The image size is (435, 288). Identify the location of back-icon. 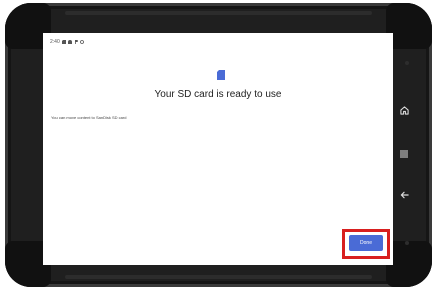
(404, 195).